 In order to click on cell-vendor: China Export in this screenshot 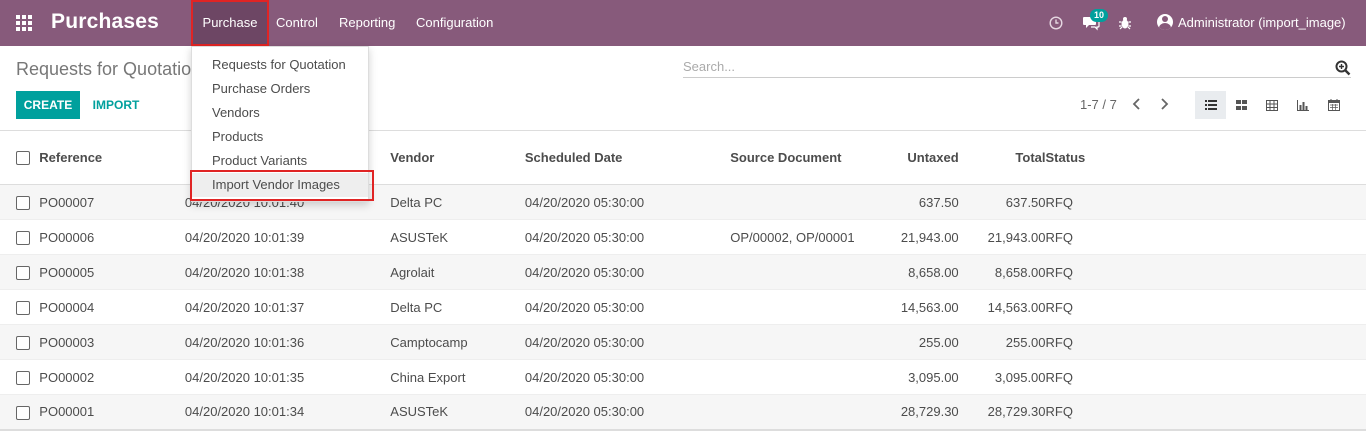, I will do `click(428, 377)`.